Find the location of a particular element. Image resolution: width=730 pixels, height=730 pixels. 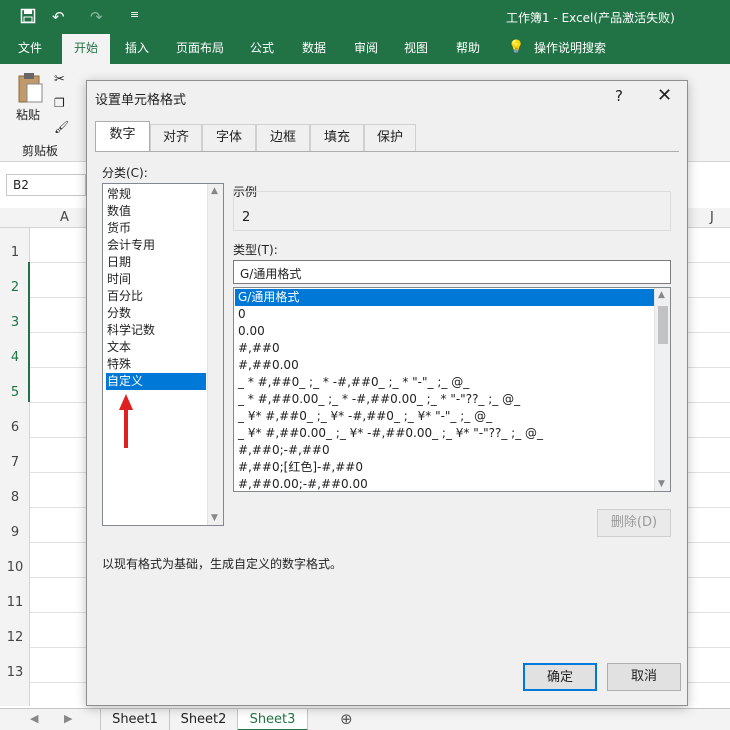

list-item: 时间 is located at coordinates (156, 279).